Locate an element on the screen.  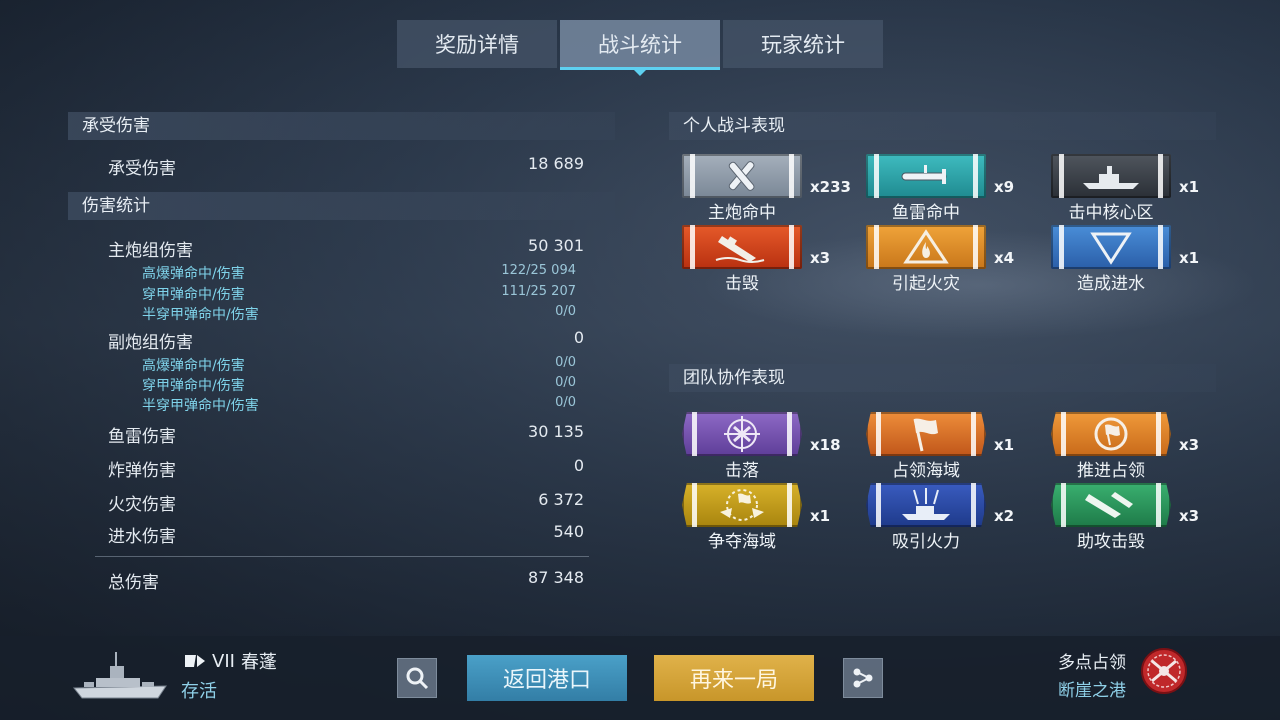
search-icon is located at coordinates (417, 678).